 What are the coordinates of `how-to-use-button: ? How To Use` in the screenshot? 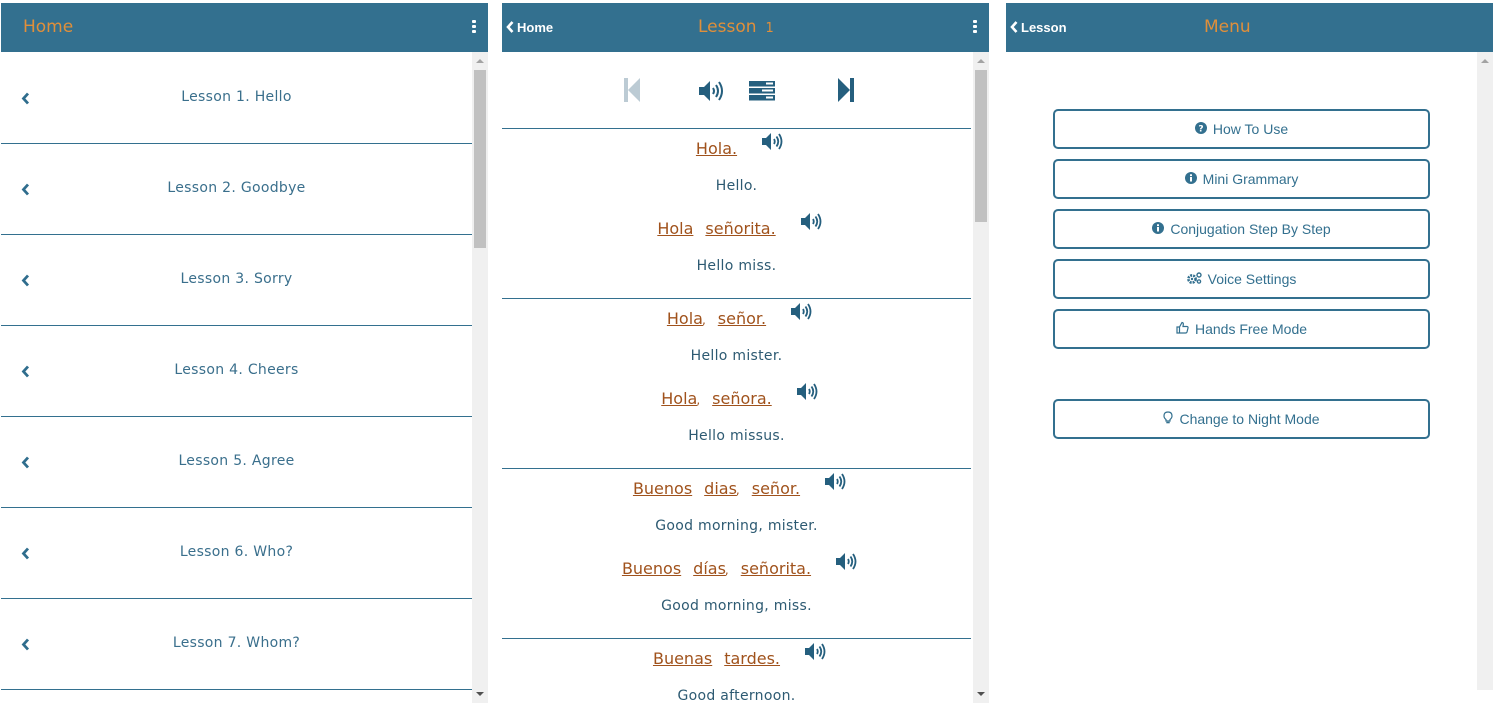 It's located at (1241, 129).